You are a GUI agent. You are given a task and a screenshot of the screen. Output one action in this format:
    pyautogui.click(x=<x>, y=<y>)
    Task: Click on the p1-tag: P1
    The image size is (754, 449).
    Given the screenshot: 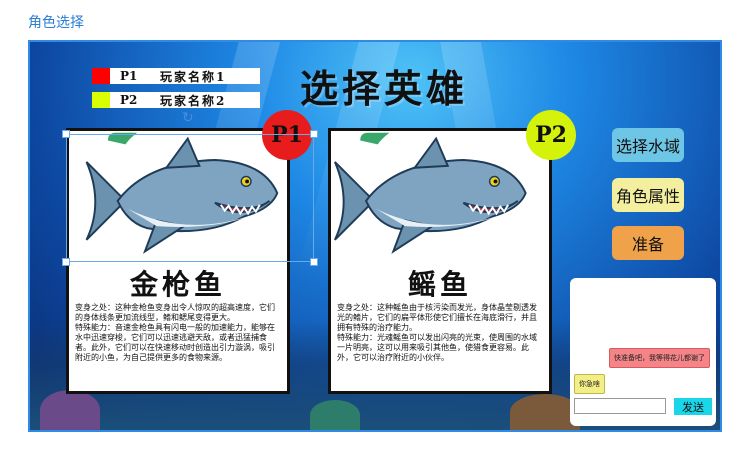 What is the action you would take?
    pyautogui.click(x=129, y=76)
    